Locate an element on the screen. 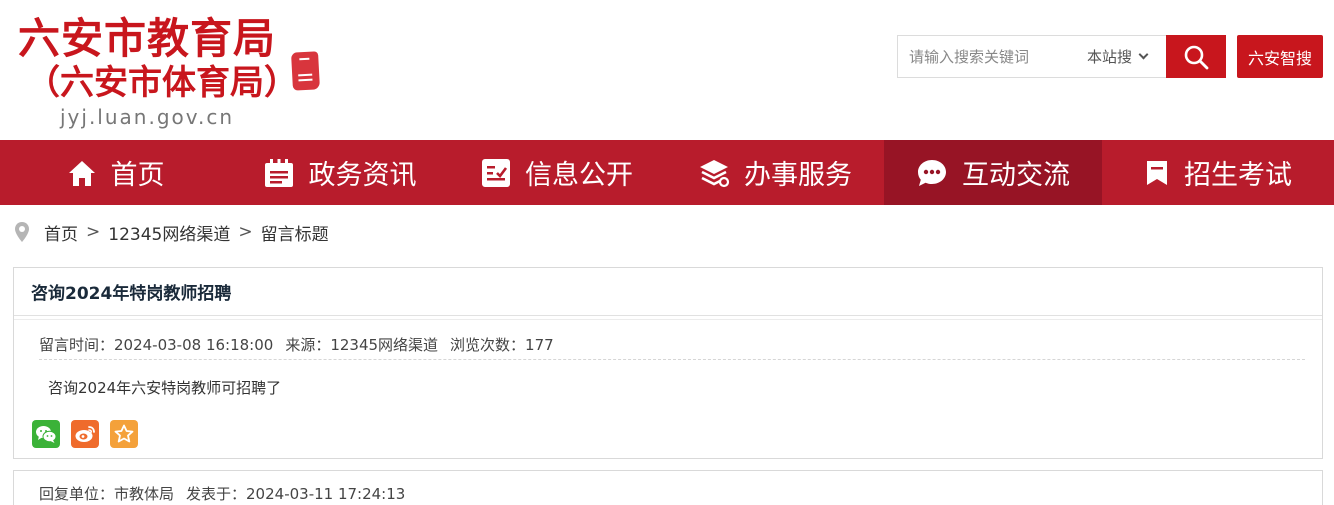 This screenshot has width=1334, height=505. breadcrumb-home: 首页 is located at coordinates (61, 232).